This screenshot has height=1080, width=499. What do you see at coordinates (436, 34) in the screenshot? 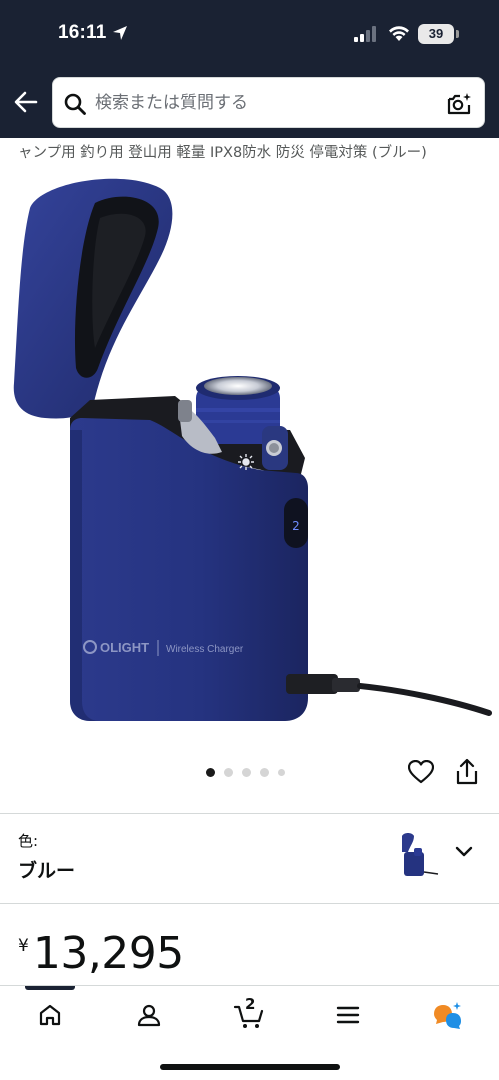
I see `battery-indicator: 39` at bounding box center [436, 34].